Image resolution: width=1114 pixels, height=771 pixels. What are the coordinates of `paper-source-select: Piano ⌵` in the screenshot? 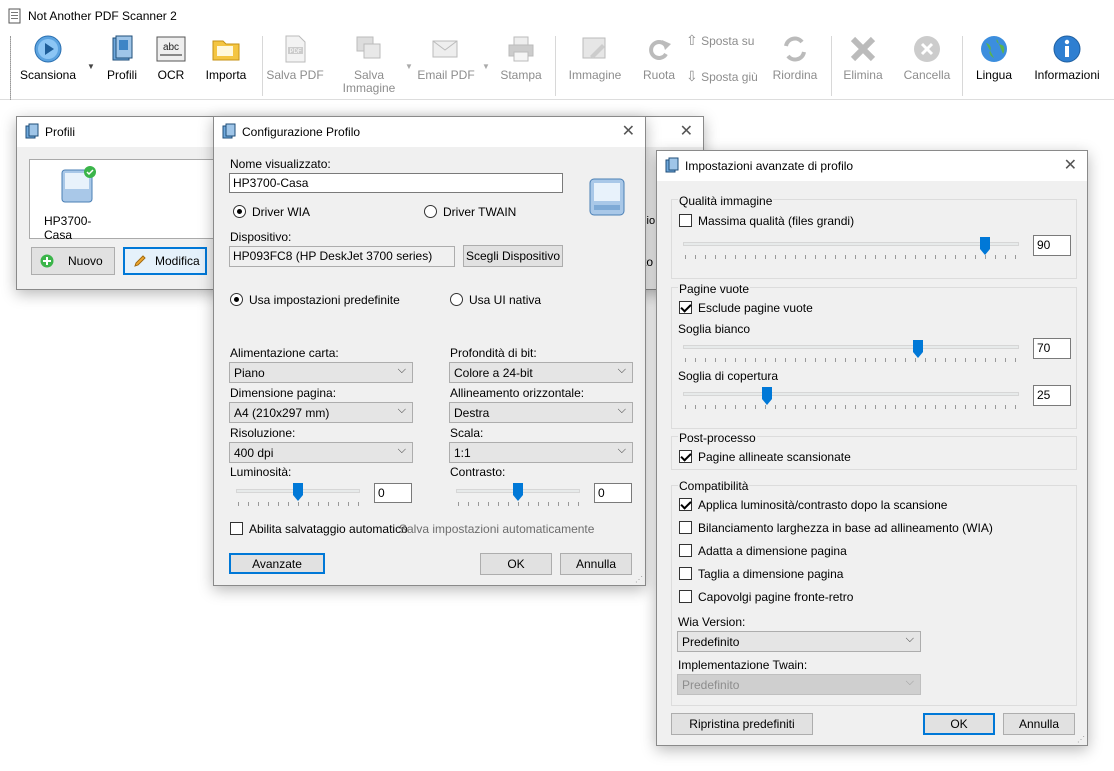 It's located at (321, 372).